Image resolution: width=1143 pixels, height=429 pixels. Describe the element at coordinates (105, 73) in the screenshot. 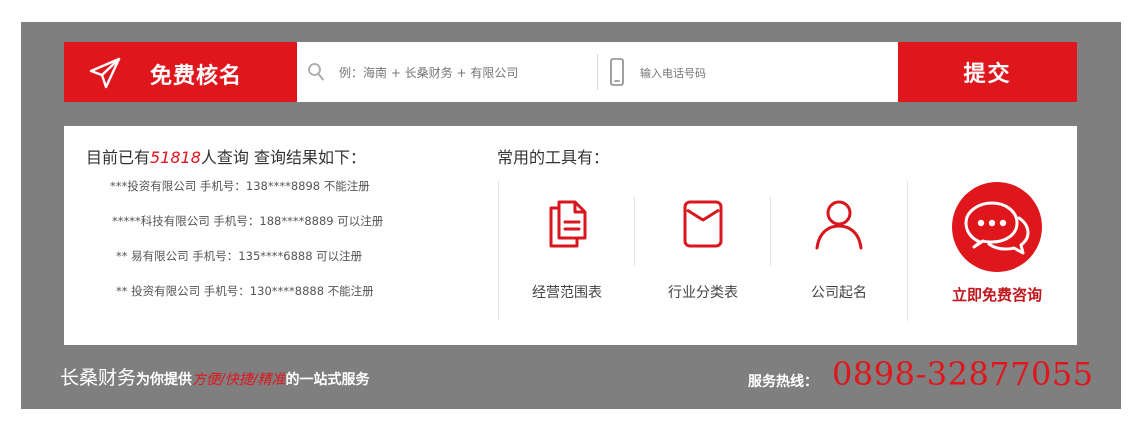

I see `paper-plane-icon` at that location.